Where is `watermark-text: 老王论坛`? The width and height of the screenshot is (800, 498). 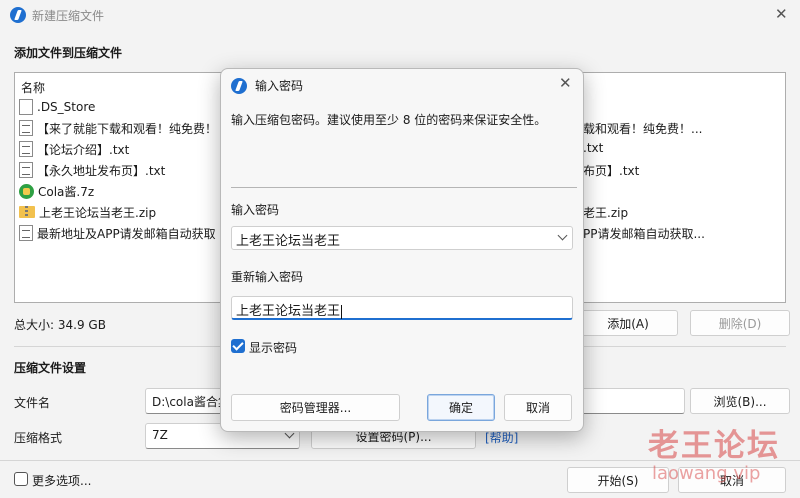
watermark-text: 老王论坛 is located at coordinates (714, 446).